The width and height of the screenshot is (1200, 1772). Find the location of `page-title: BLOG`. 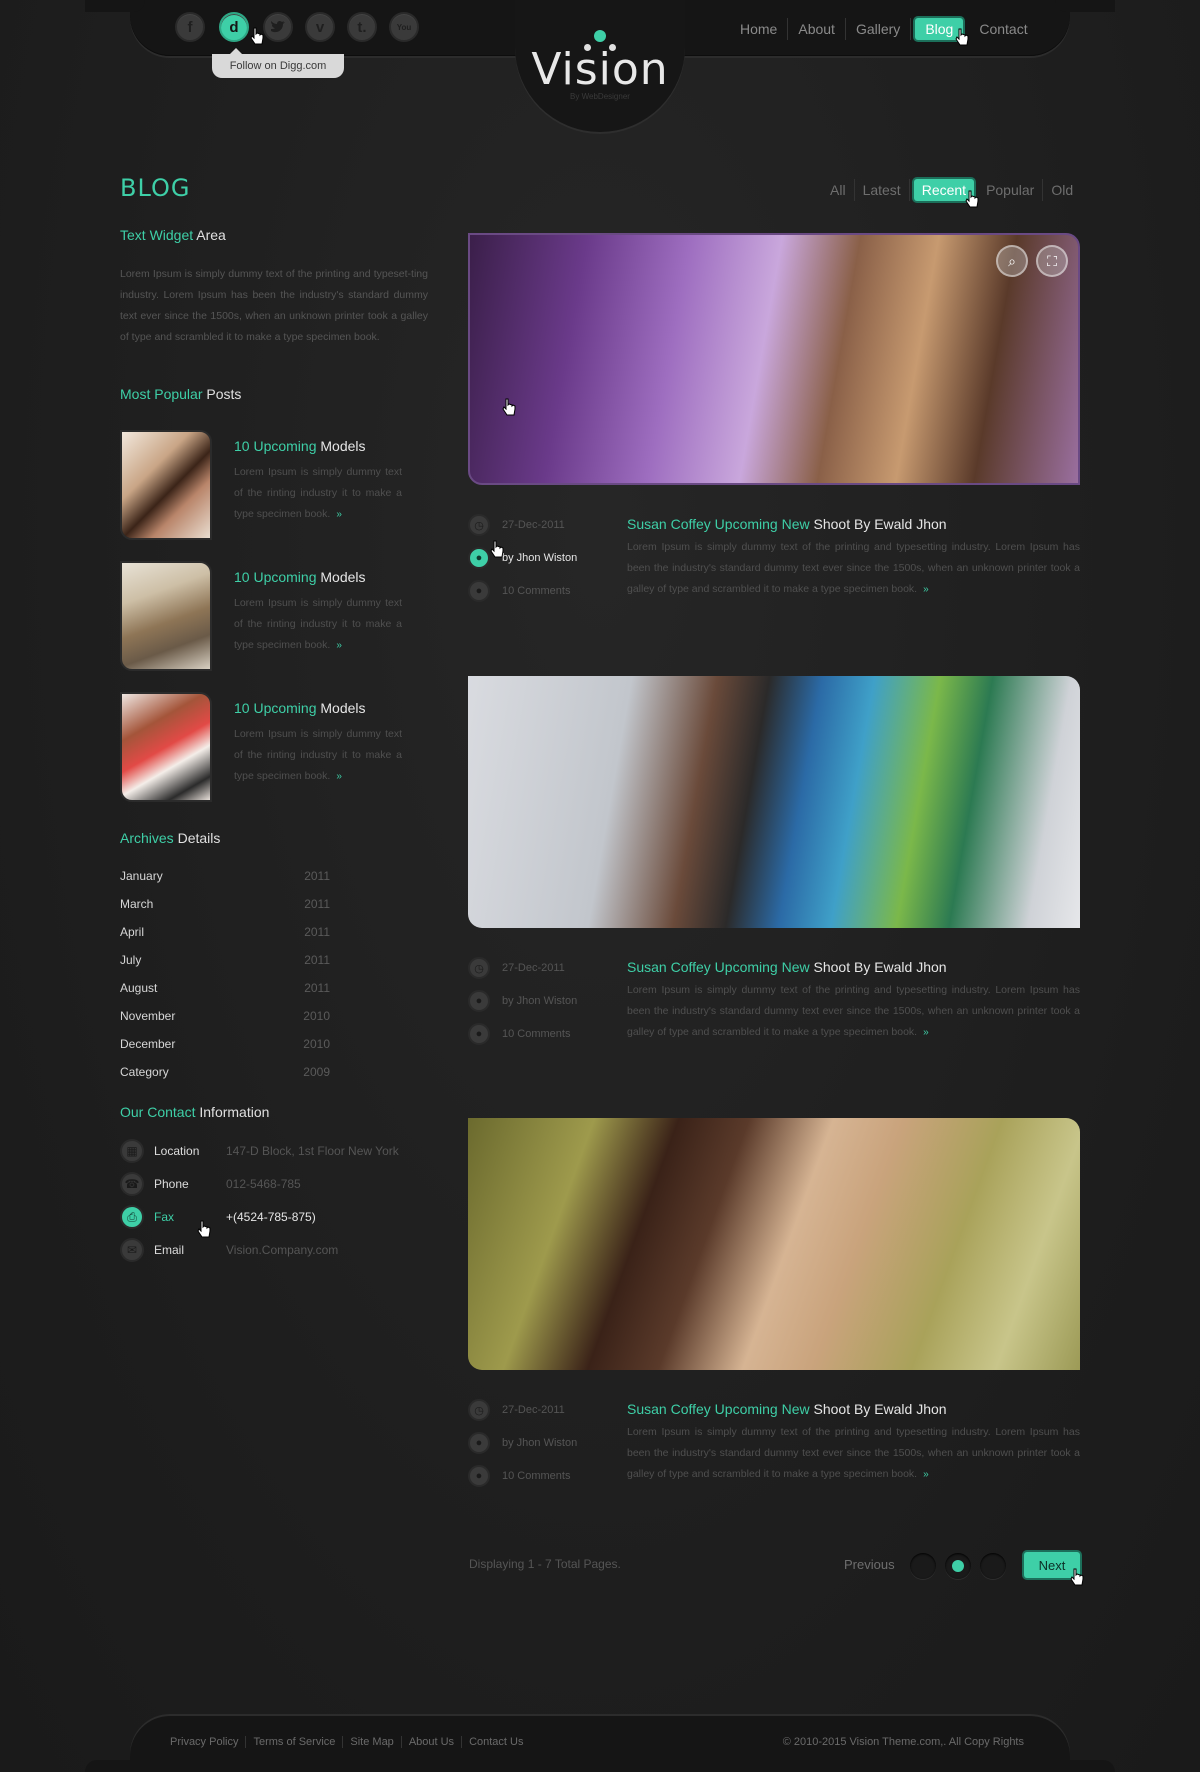

page-title: BLOG is located at coordinates (155, 188).